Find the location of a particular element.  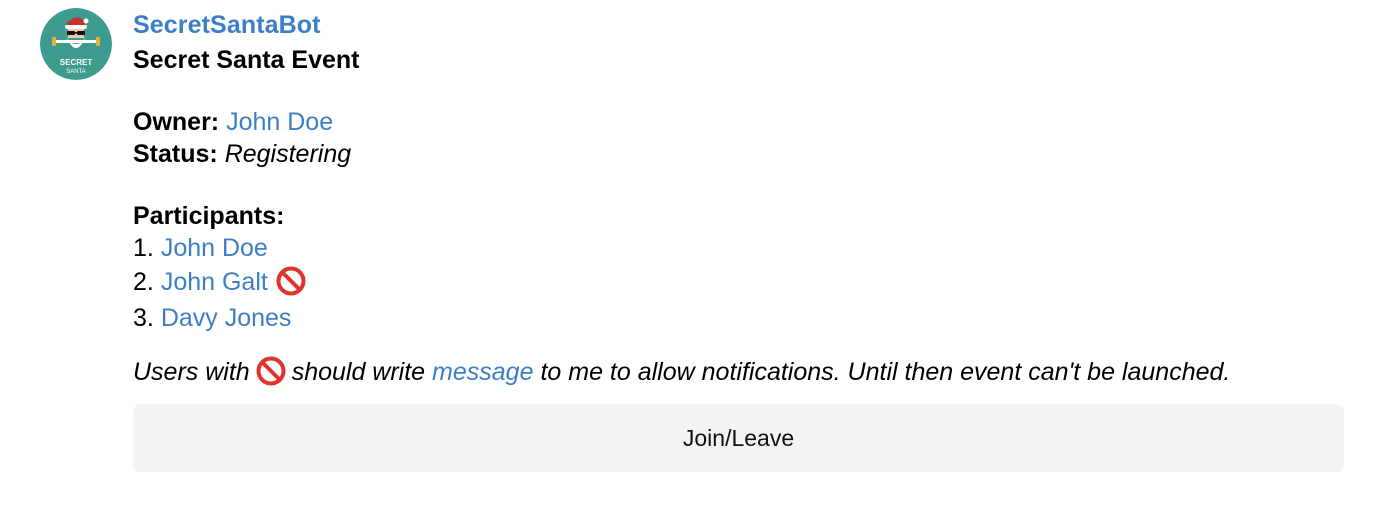

participant-link: Davy Jones is located at coordinates (226, 318).